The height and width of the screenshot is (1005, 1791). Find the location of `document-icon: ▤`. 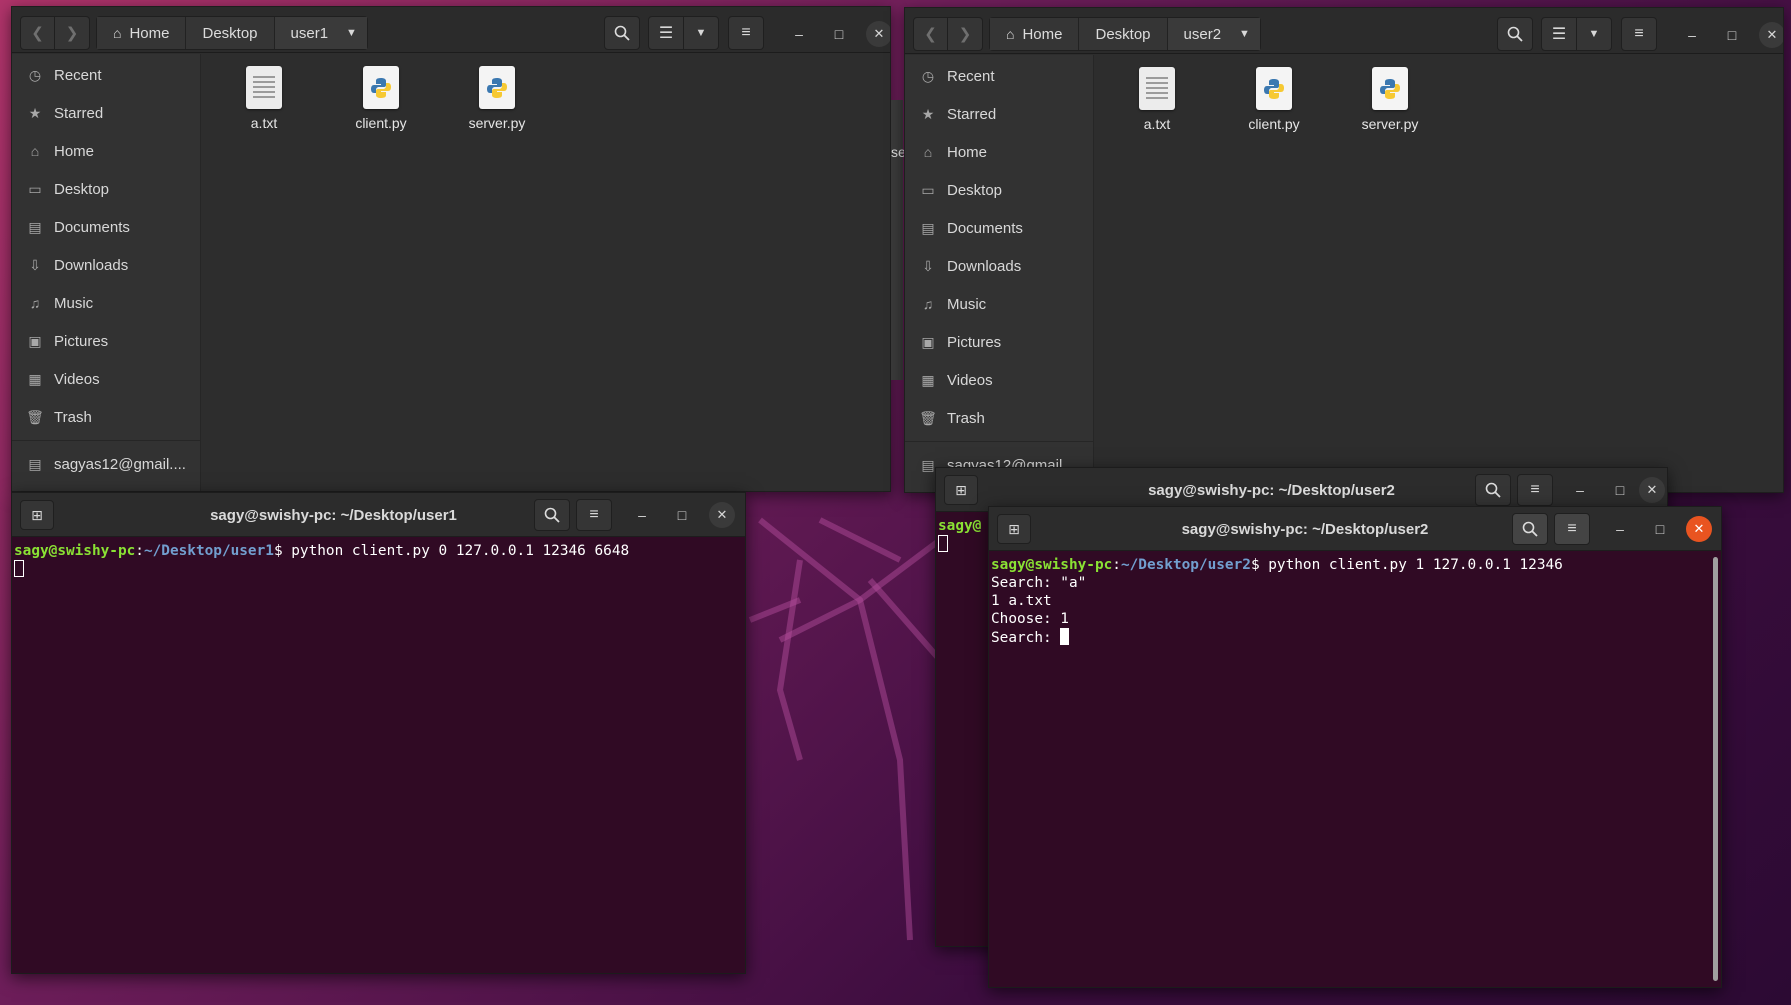

document-icon: ▤ is located at coordinates (35, 226).